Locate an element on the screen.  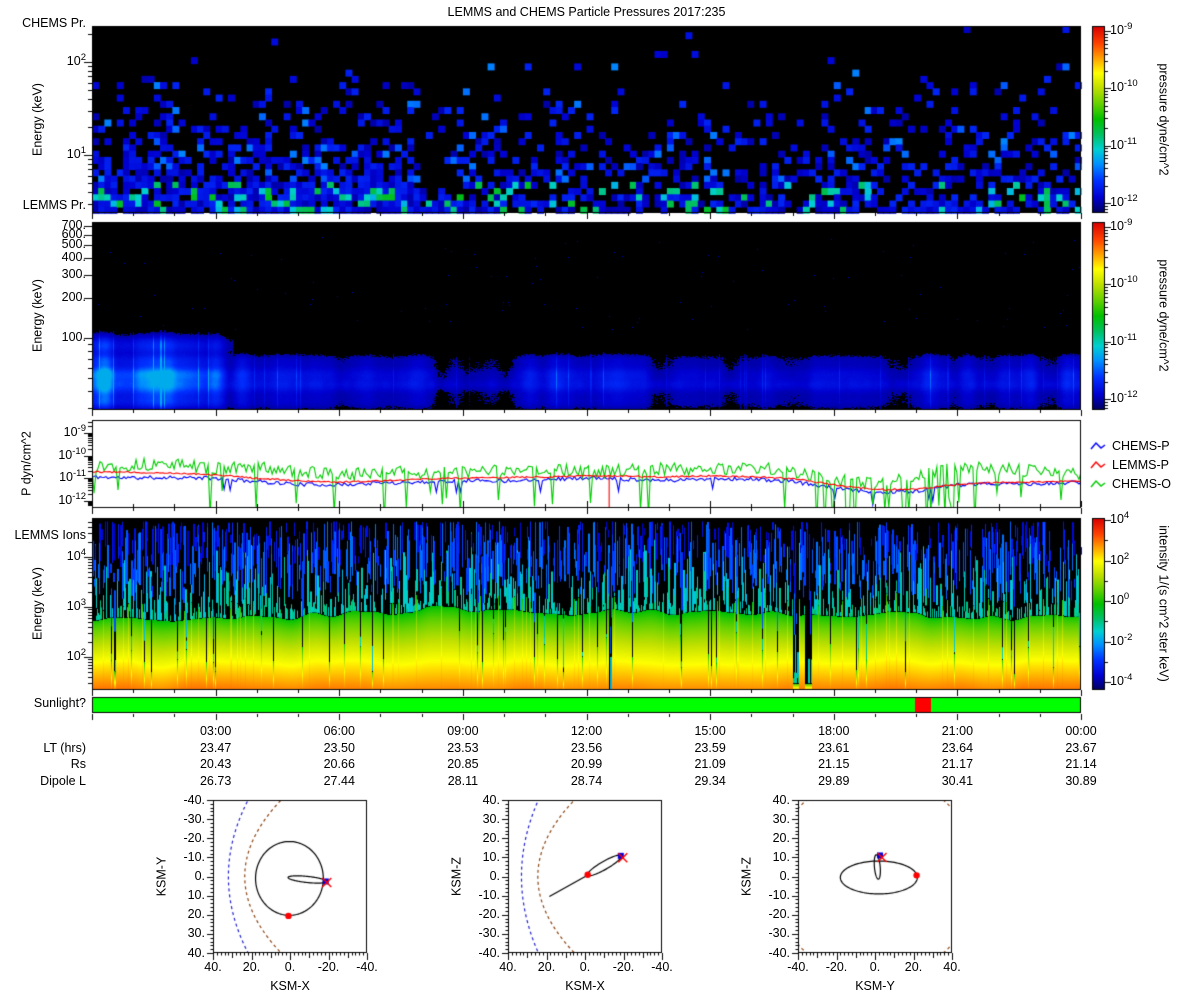
colorbar-intensity-title: intensity 1/(s cm^2 ster keV) is located at coordinates (1163, 603).